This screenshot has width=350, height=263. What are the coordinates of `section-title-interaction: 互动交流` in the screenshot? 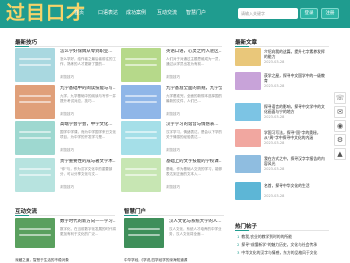 It's located at (26, 212).